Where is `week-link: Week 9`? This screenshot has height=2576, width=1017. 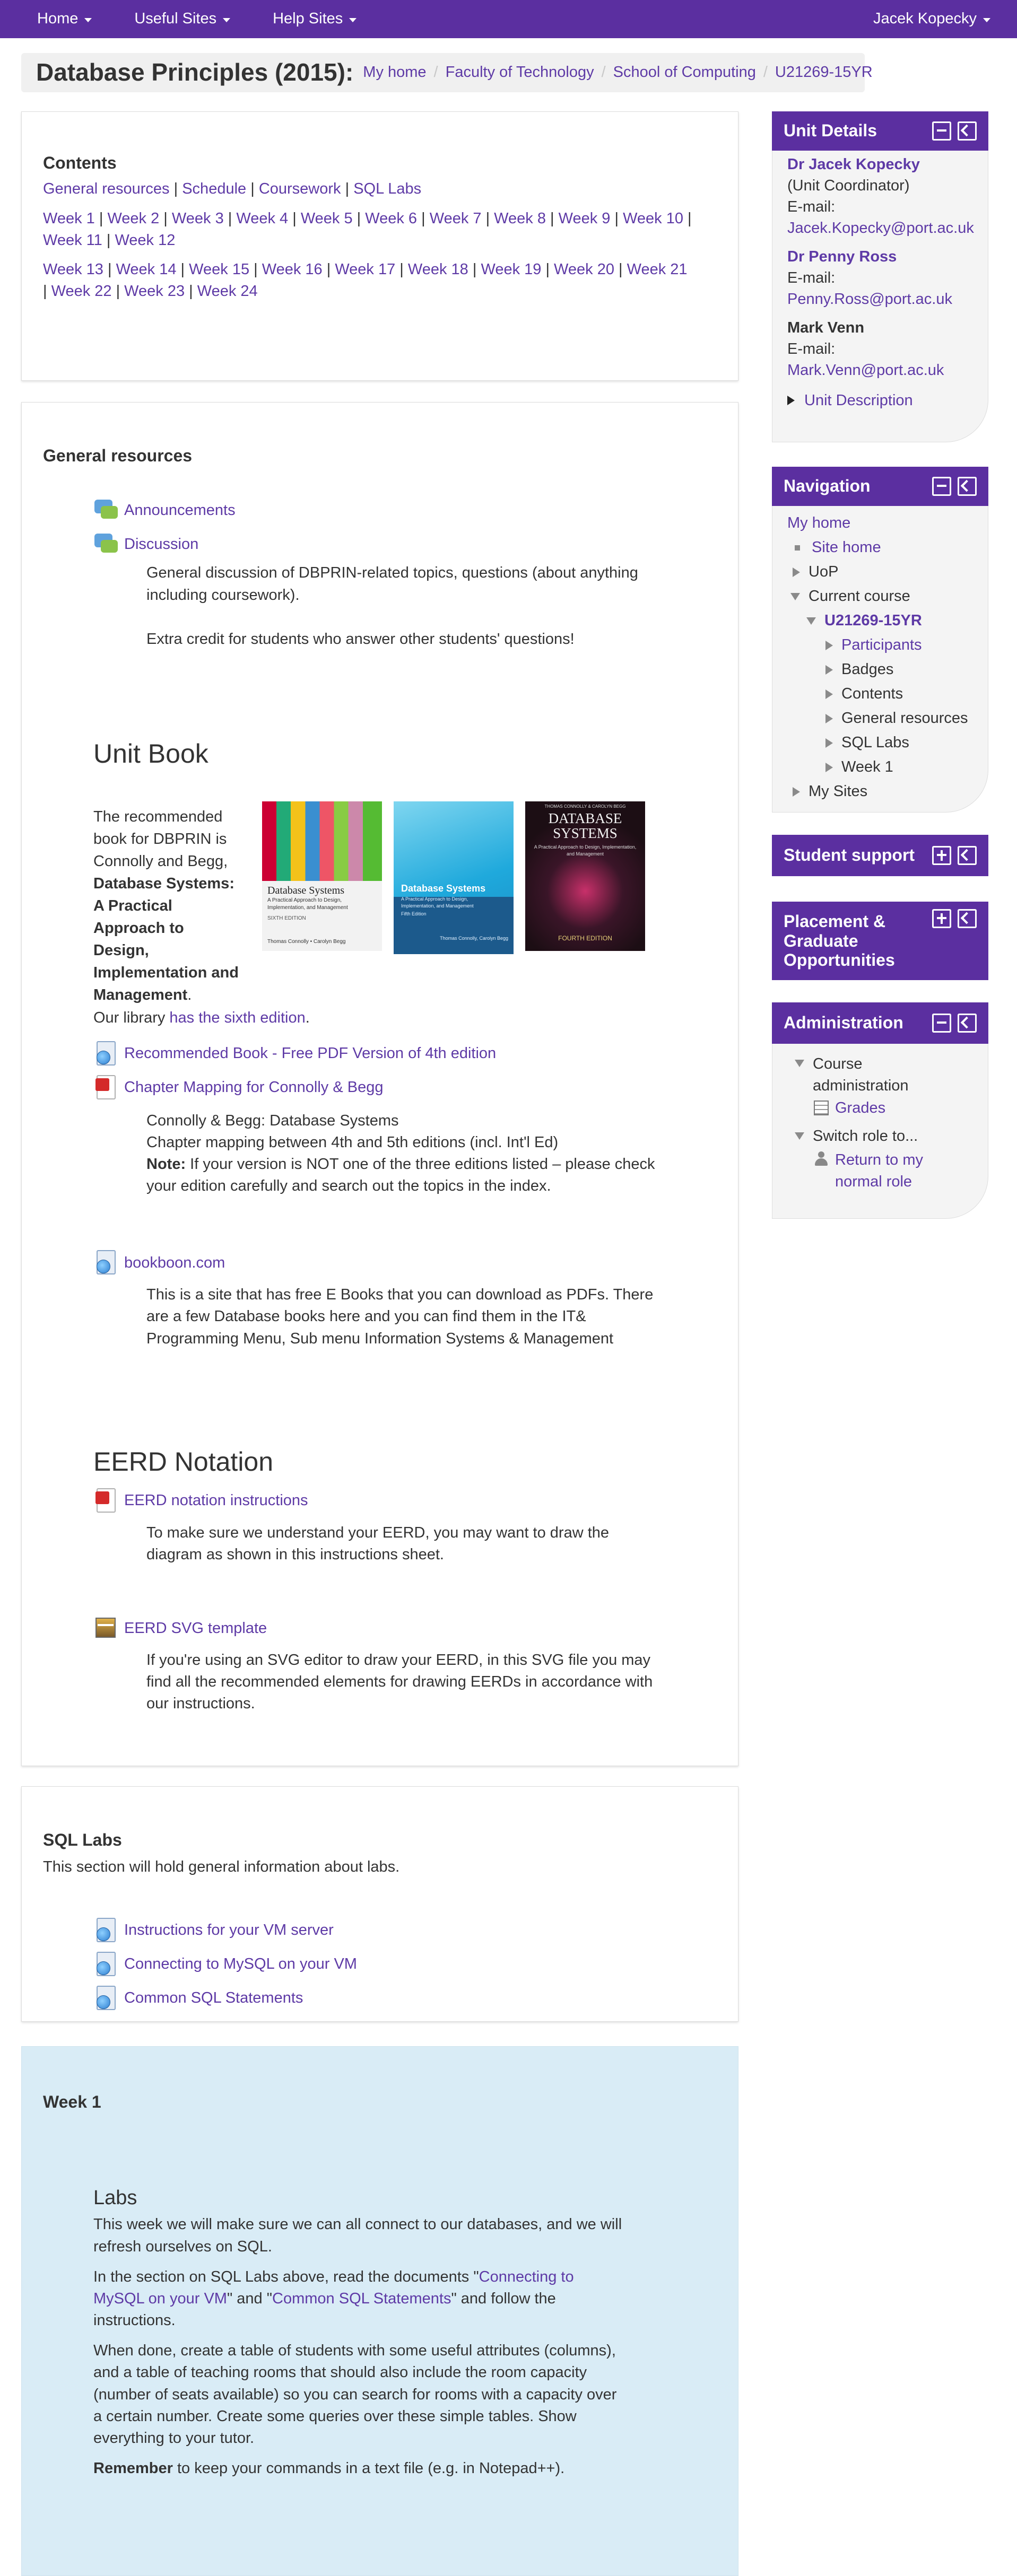
week-link: Week 9 is located at coordinates (585, 218).